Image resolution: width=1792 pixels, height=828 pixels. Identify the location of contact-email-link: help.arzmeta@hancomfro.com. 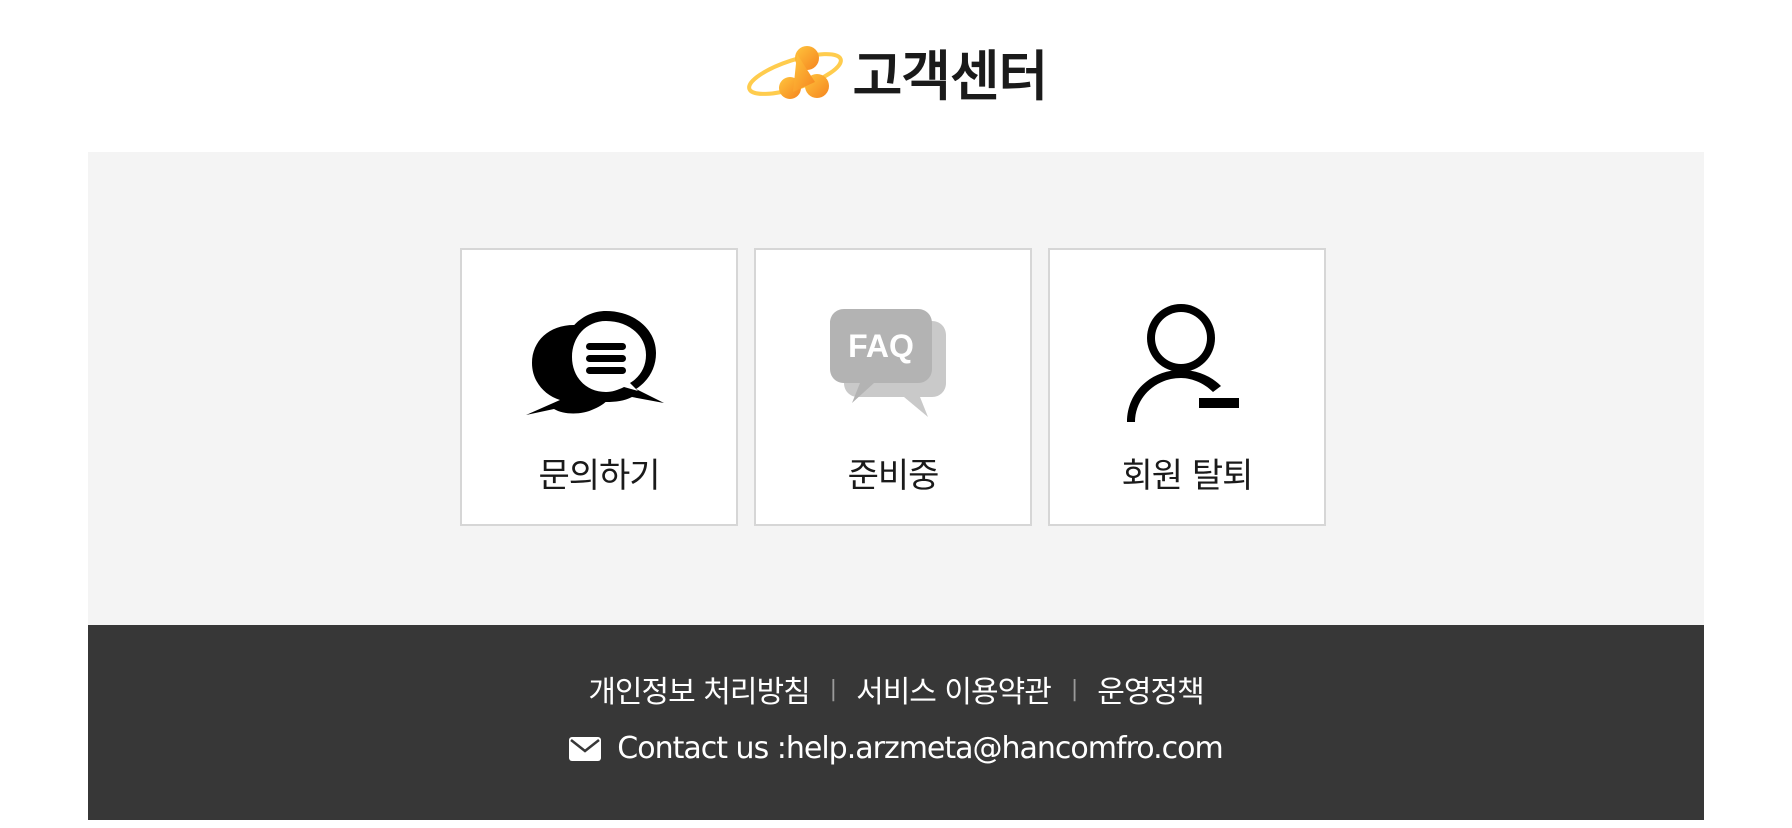
(1005, 748).